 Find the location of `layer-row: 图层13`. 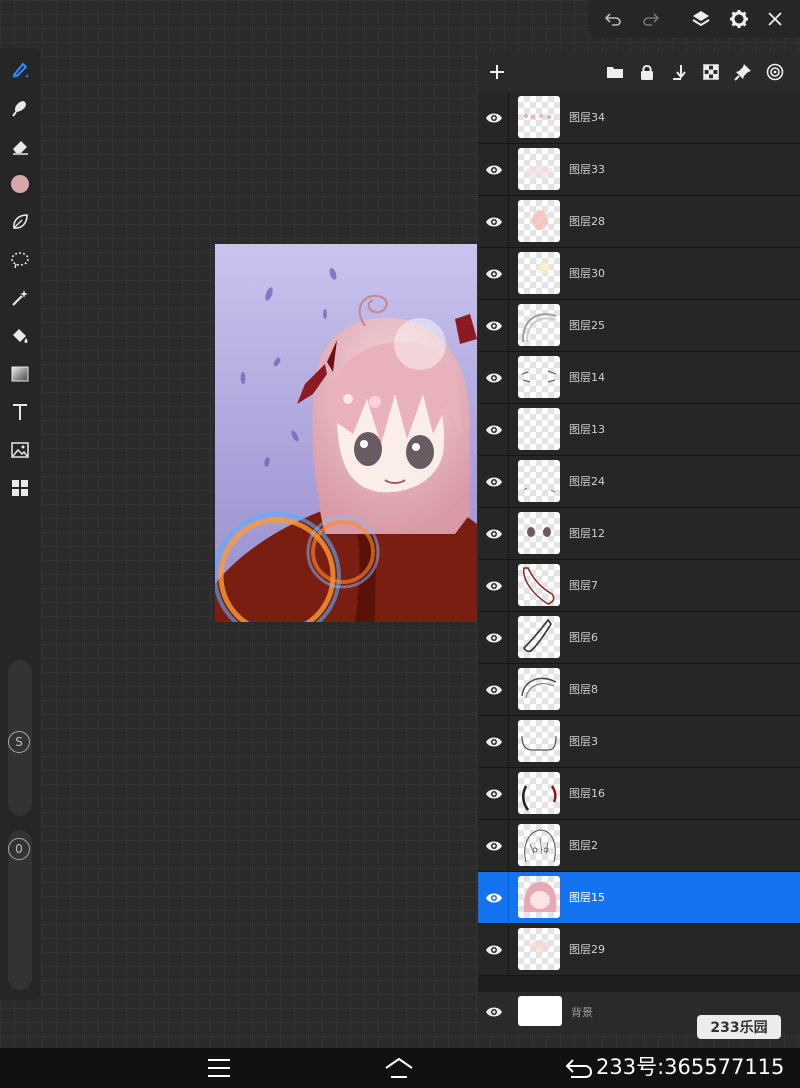

layer-row: 图层13 is located at coordinates (639, 430).